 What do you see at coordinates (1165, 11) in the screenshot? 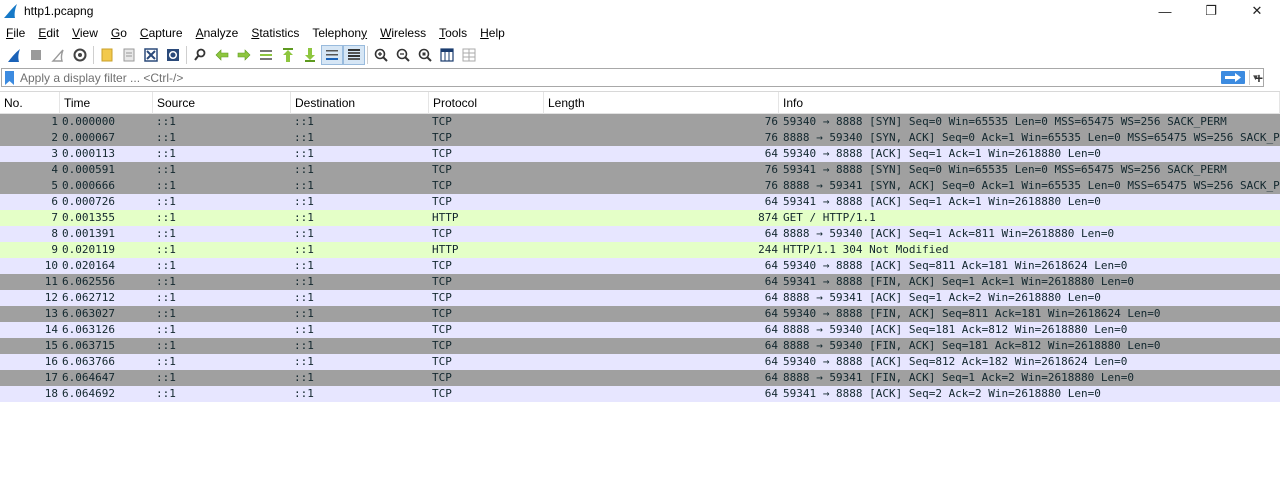
I see `minimize-button: —` at bounding box center [1165, 11].